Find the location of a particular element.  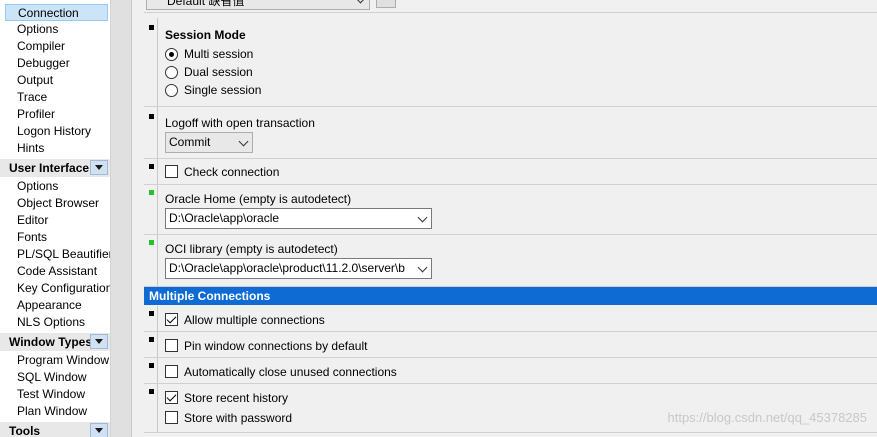

group-label: Tools is located at coordinates (25, 430).